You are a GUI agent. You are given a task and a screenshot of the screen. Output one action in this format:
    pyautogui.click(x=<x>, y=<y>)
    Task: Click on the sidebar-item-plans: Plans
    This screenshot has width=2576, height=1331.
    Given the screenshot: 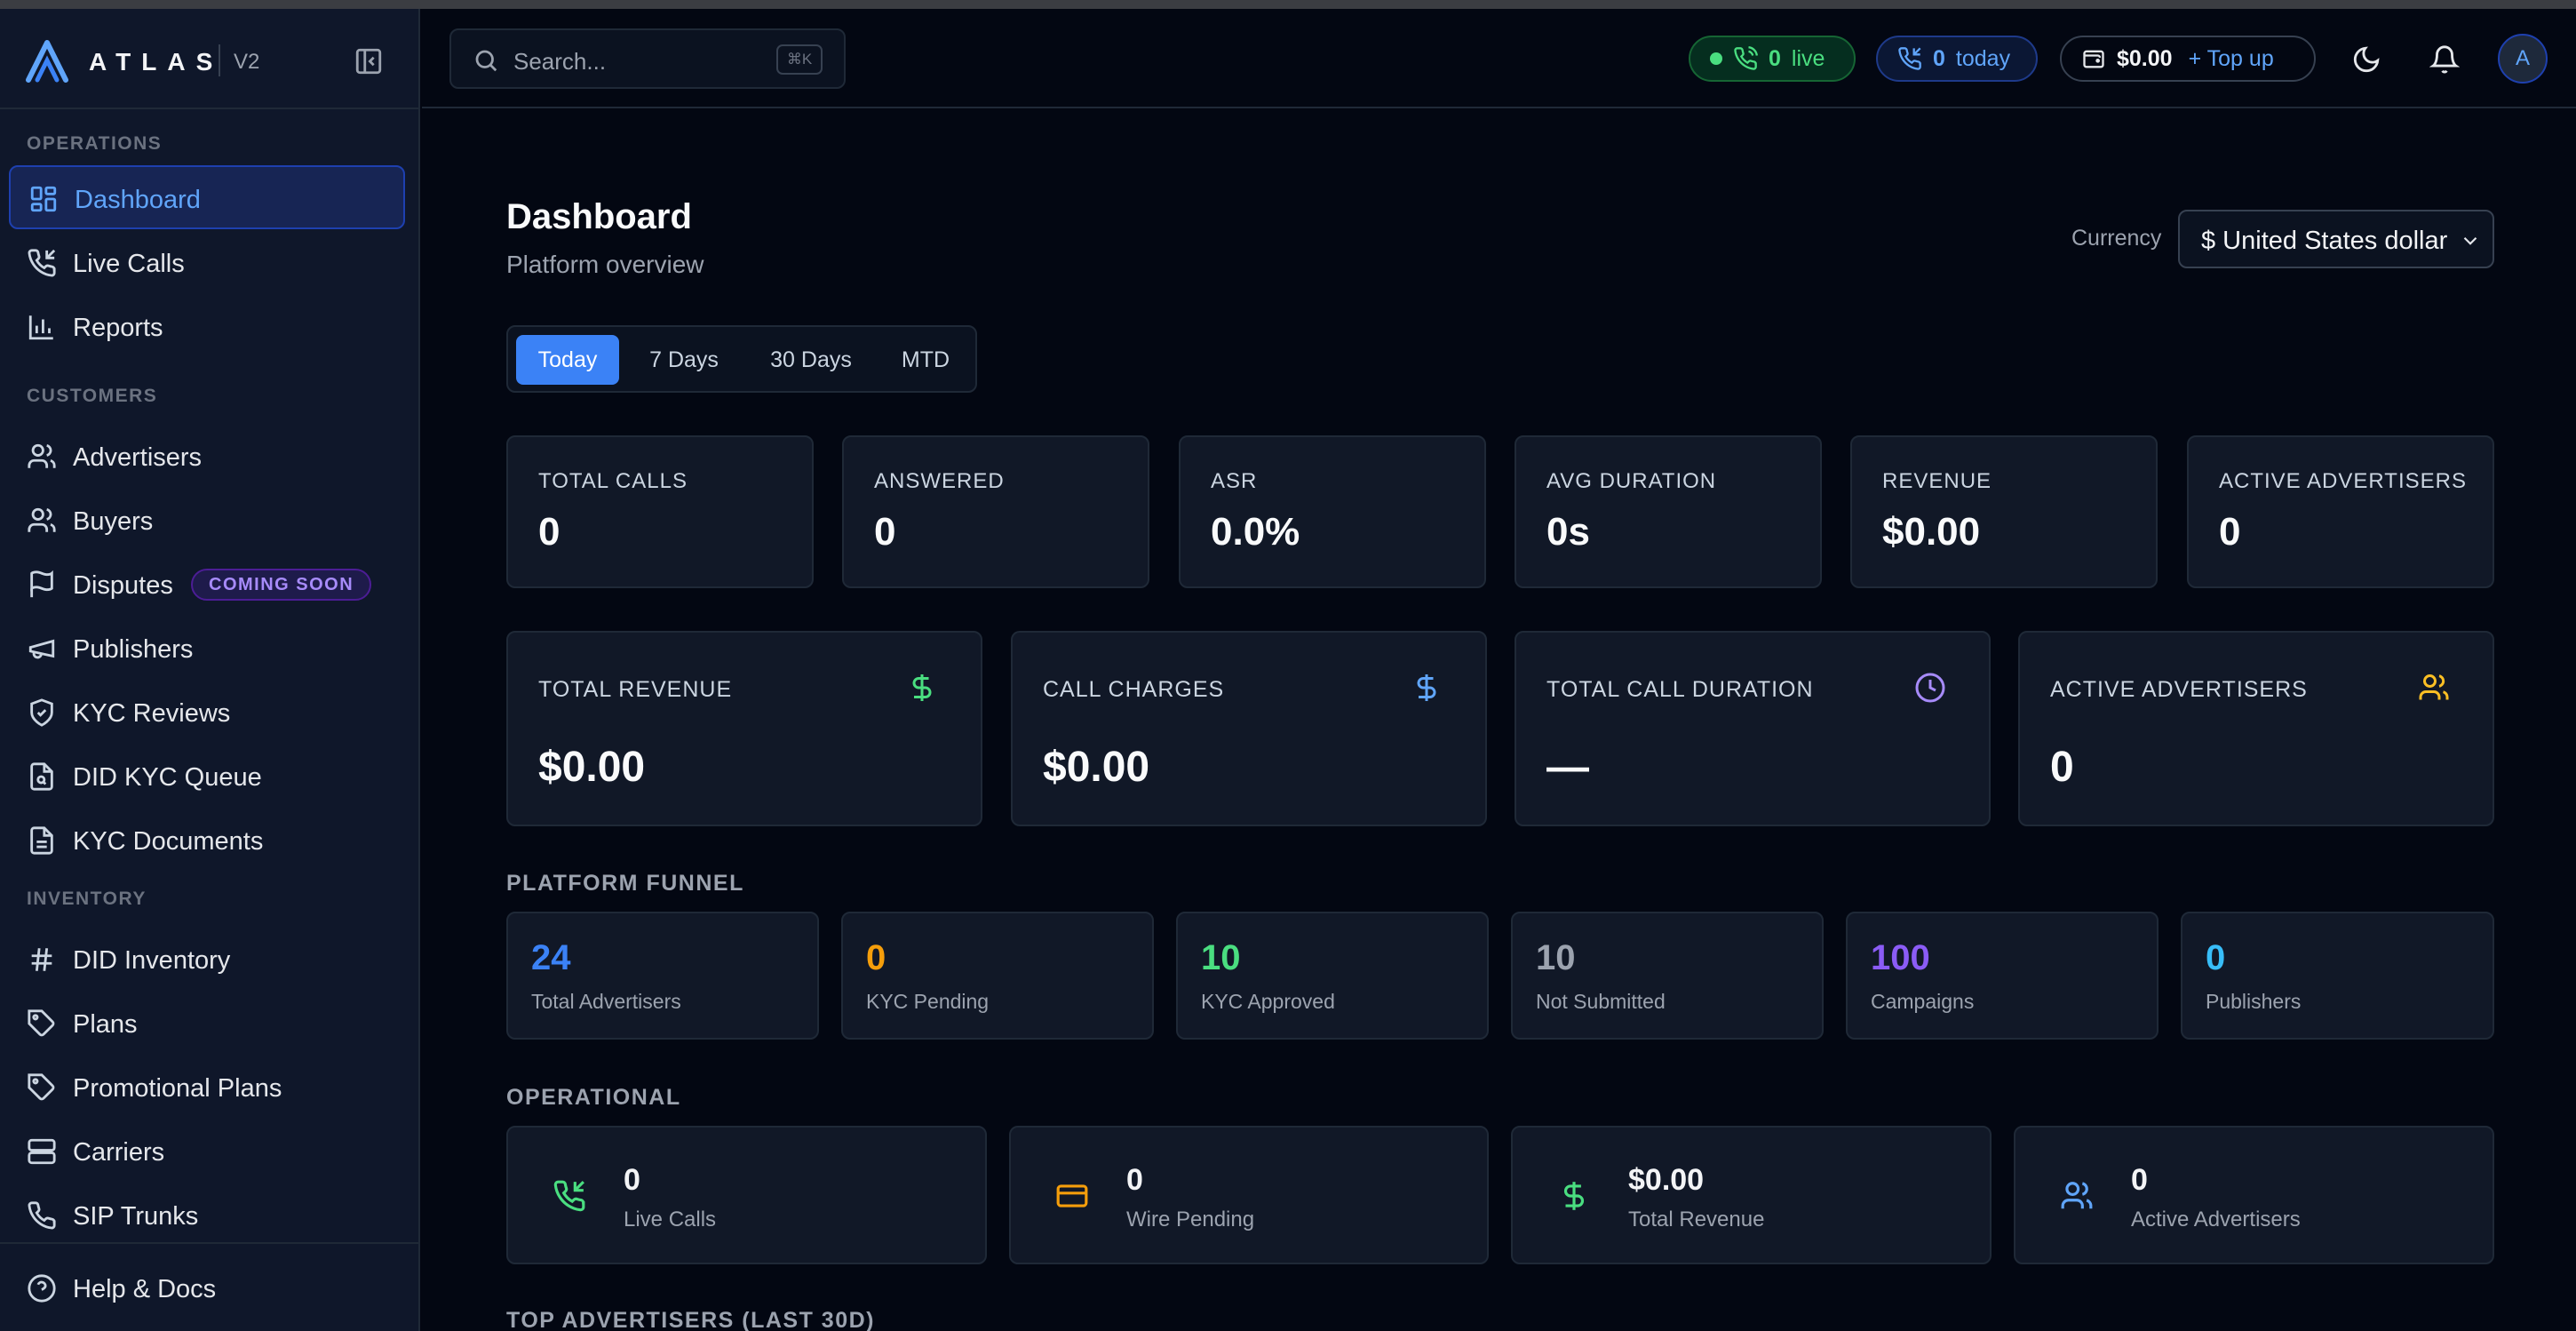 What is the action you would take?
    pyautogui.click(x=207, y=1024)
    